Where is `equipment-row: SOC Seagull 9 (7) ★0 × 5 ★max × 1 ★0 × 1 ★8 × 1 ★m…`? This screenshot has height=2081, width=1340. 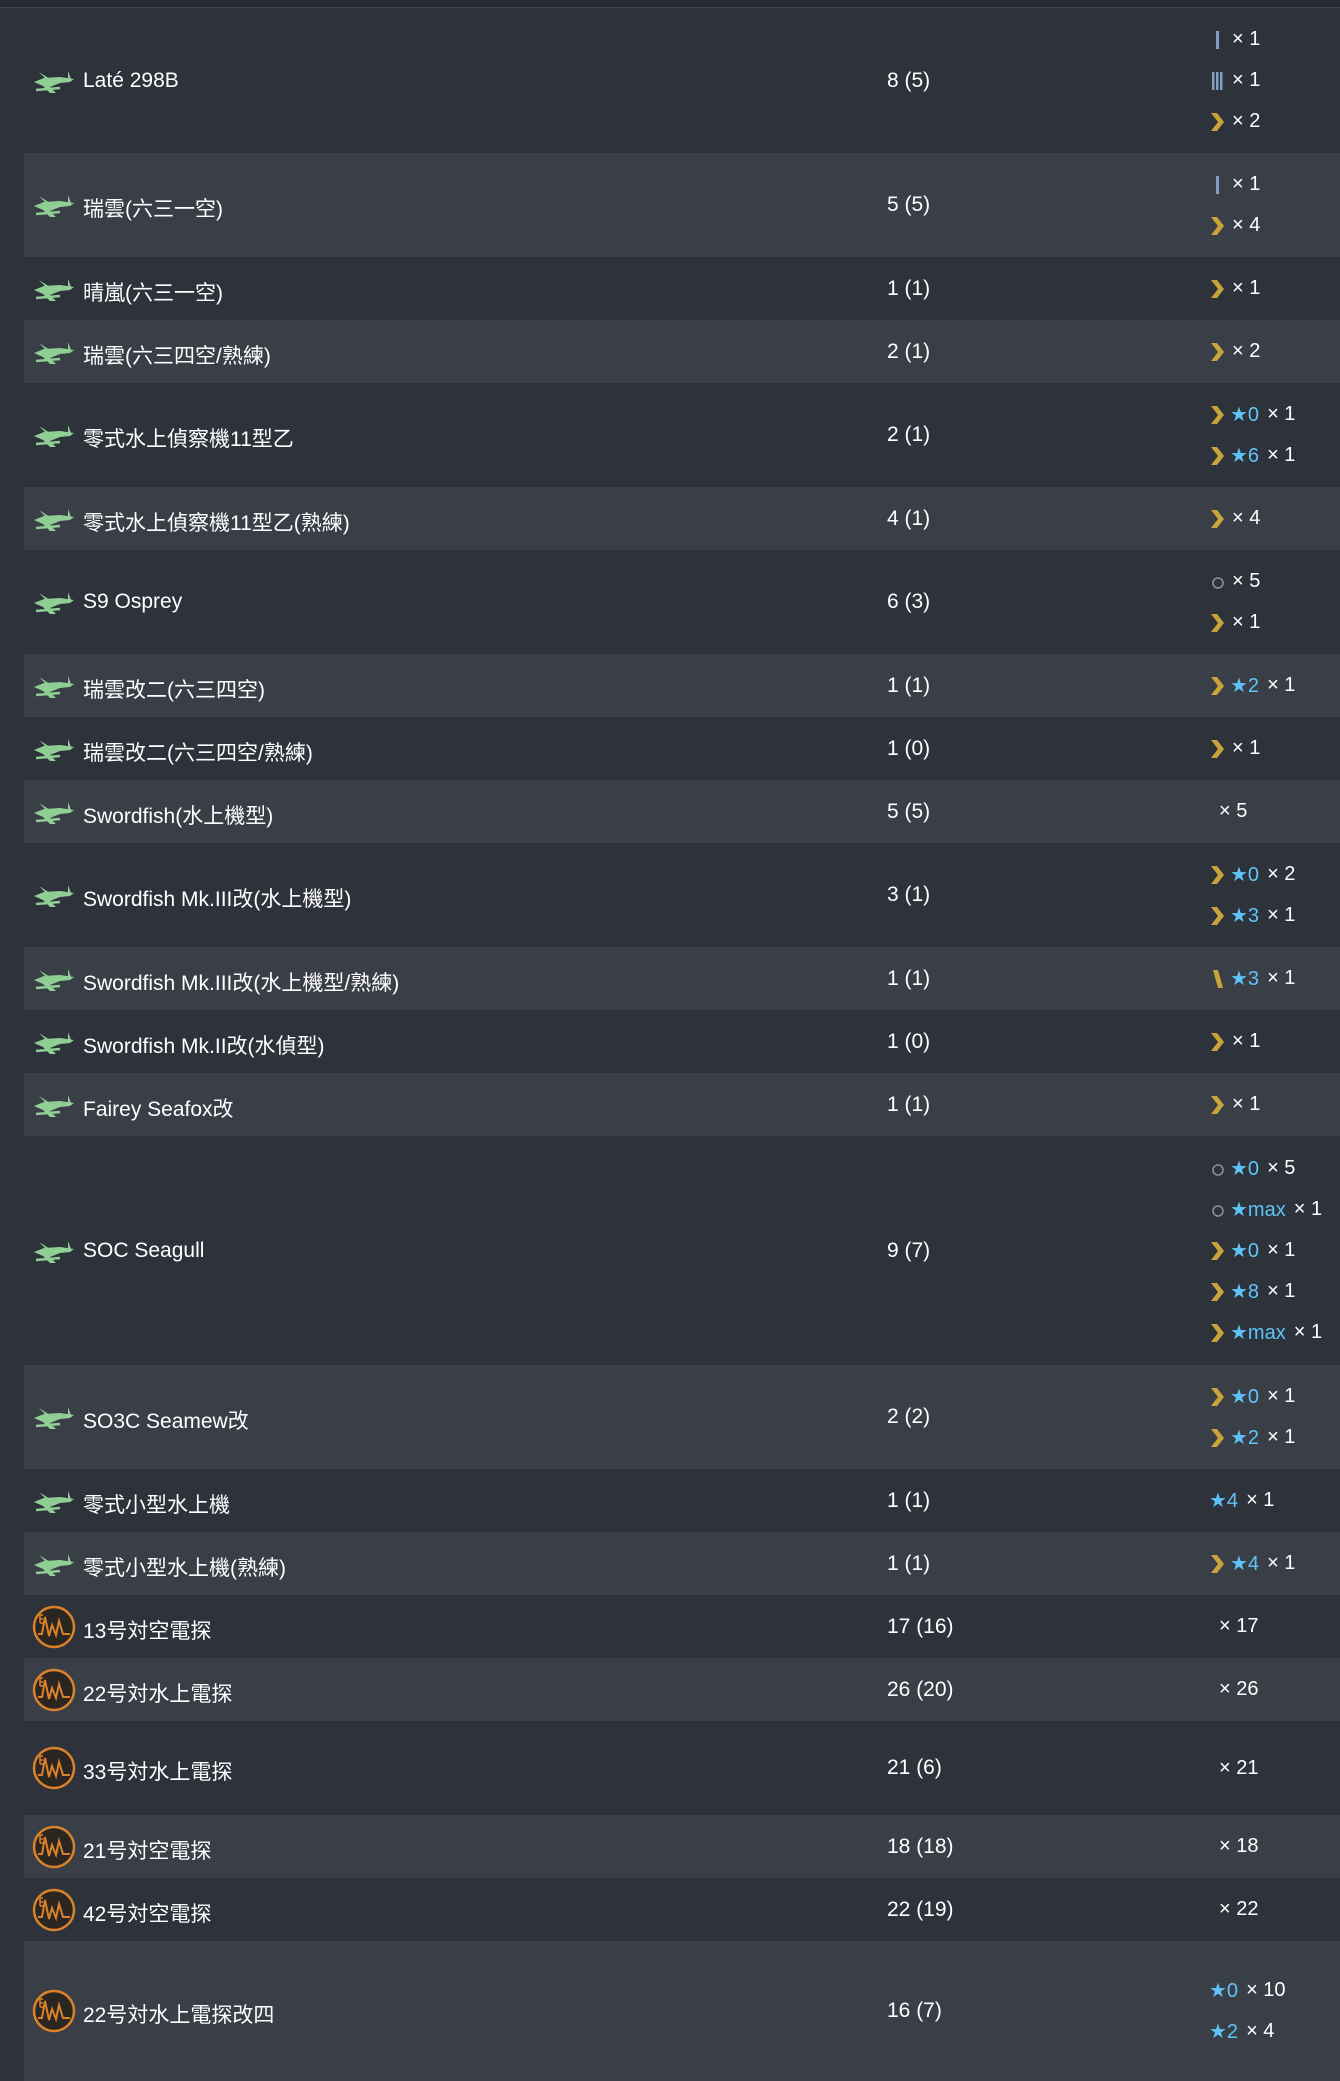
equipment-row: SOC Seagull 9 (7) ★0 × 5 ★max × 1 ★0 × 1 ★8 × 1 ★m… is located at coordinates (682, 1250).